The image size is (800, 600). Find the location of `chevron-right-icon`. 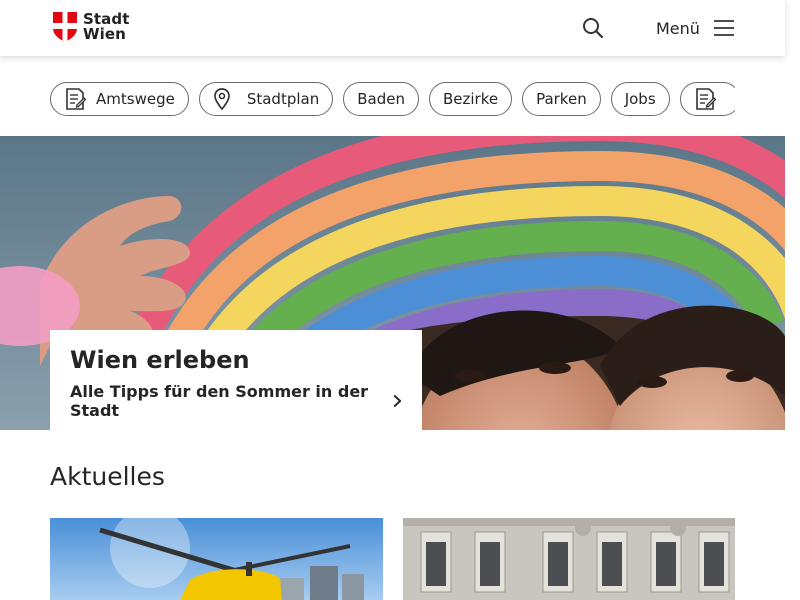

chevron-right-icon is located at coordinates (397, 401).